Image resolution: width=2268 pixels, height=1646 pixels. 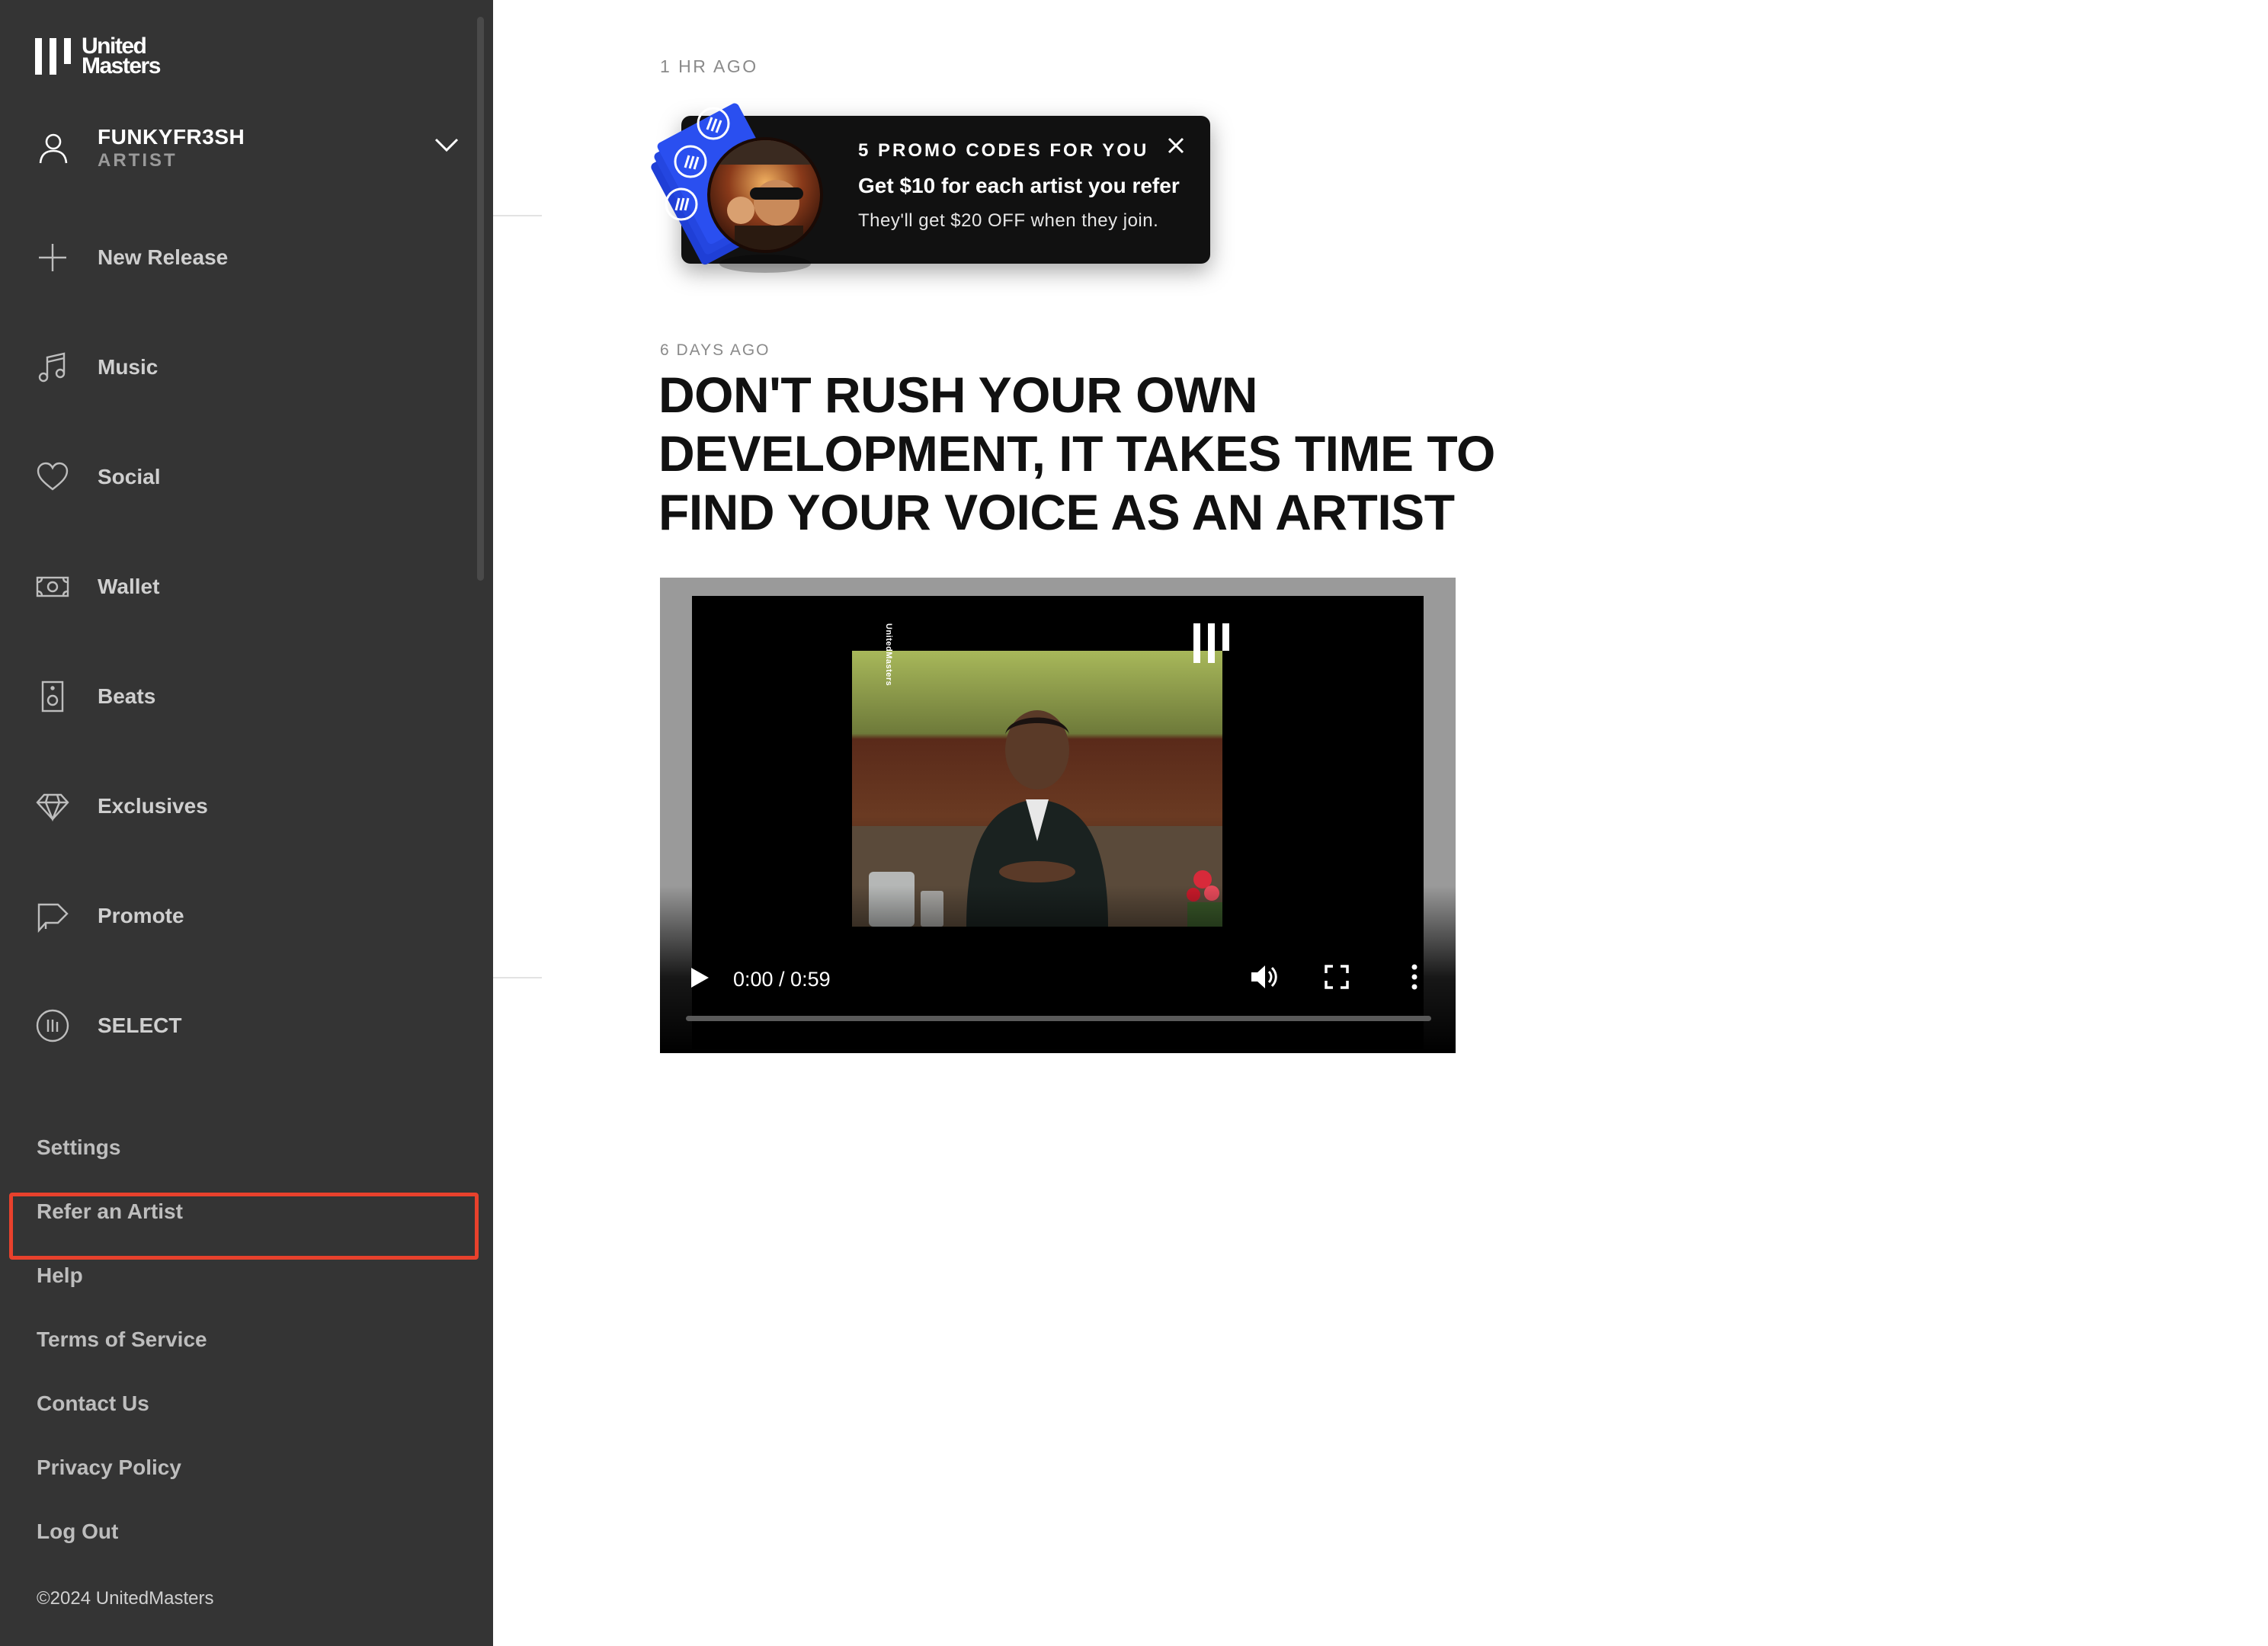 I want to click on promo-timestamp: 1 HR AGO, so click(x=709, y=66).